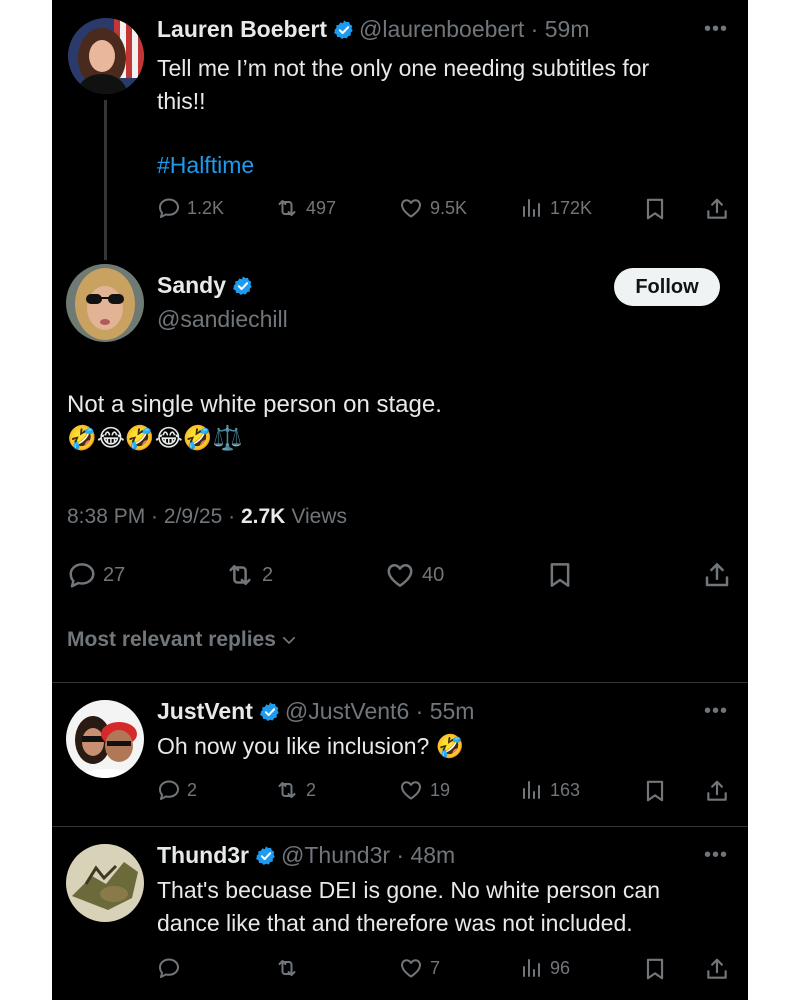 Image resolution: width=800 pixels, height=1000 pixels. What do you see at coordinates (205, 711) in the screenshot?
I see `reply1-author-name: JustVent` at bounding box center [205, 711].